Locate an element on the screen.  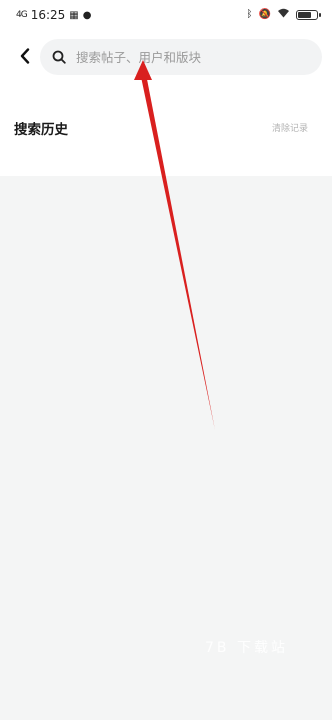
mute-icon: 🔕 is located at coordinates (264, 14).